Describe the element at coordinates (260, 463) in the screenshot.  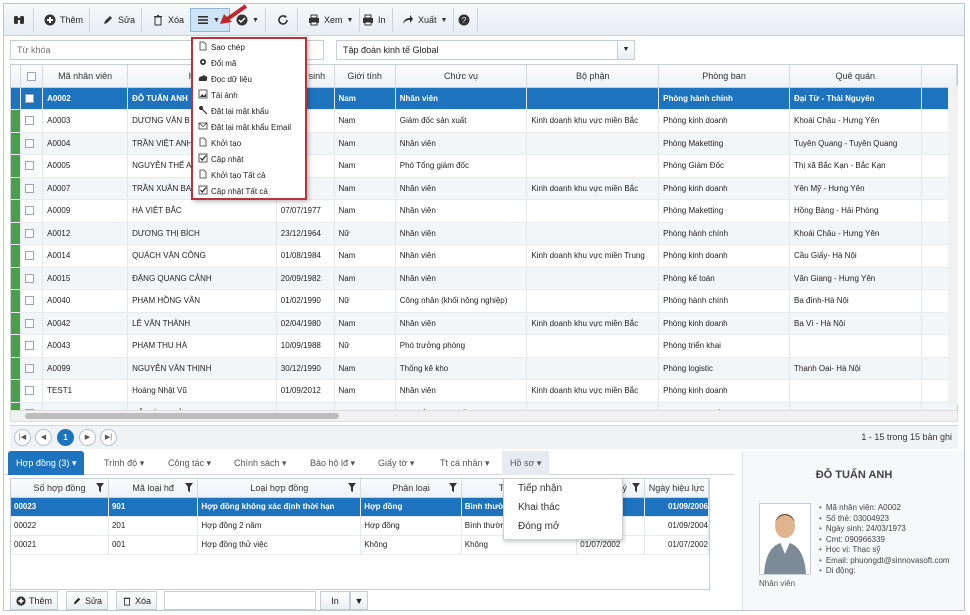
I see `tab-3: Chính sách ▾` at that location.